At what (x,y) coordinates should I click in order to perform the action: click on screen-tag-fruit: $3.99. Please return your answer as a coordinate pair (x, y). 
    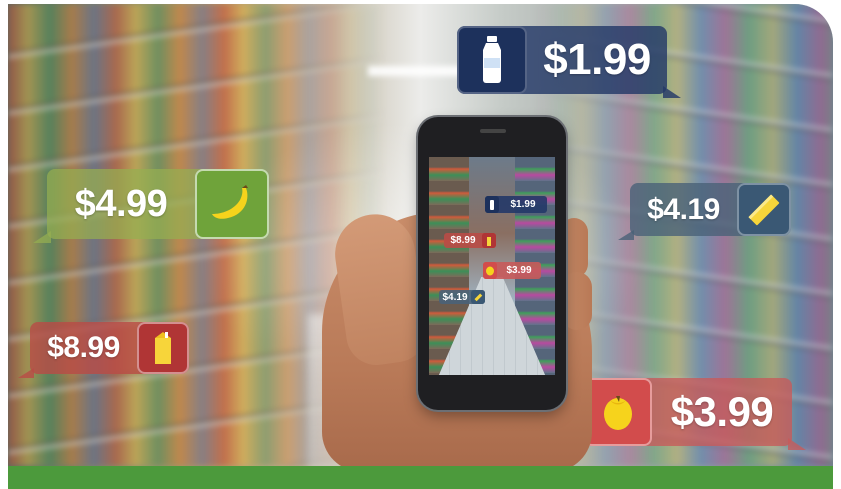
    Looking at the image, I should click on (512, 270).